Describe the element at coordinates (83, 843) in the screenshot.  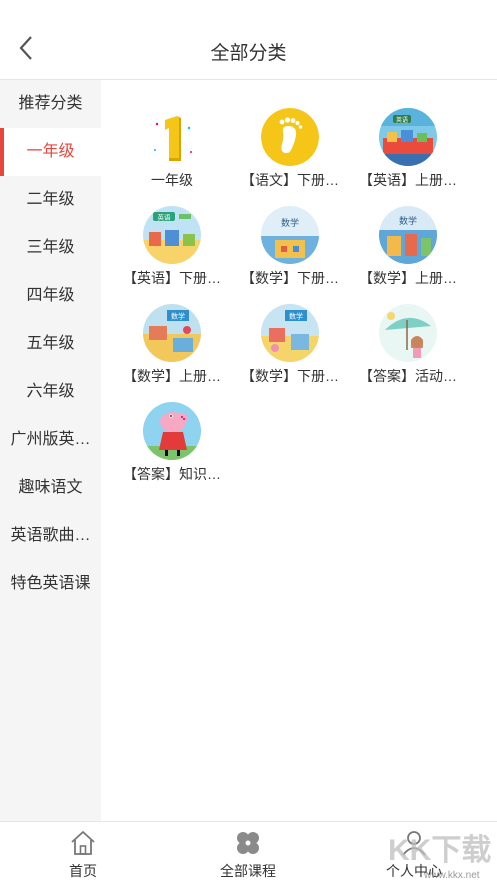
I see `home-icon` at that location.